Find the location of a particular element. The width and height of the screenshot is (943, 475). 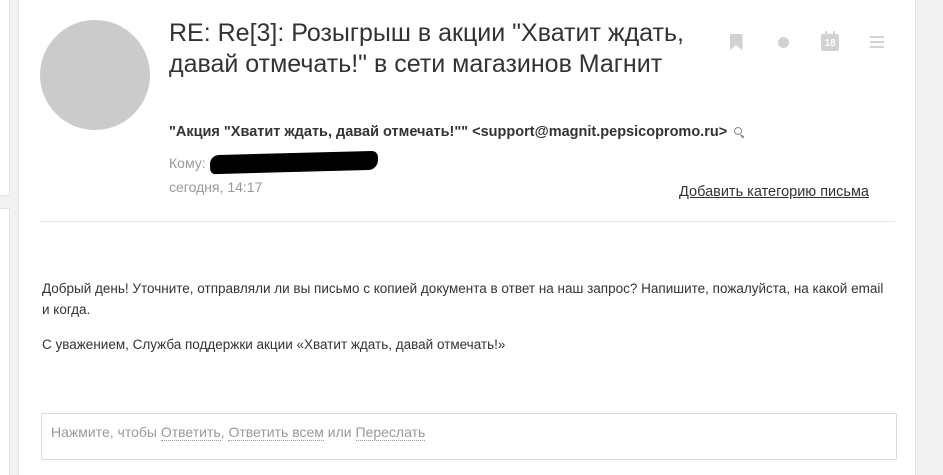

redacted-recipient is located at coordinates (293, 162).